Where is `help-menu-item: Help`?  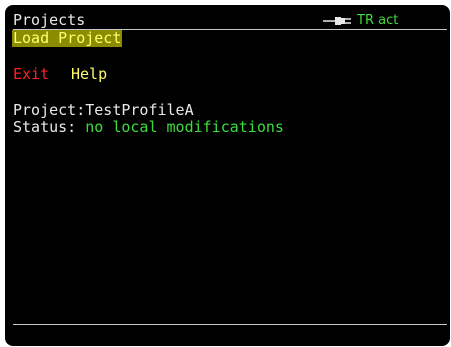 help-menu-item: Help is located at coordinates (89, 74).